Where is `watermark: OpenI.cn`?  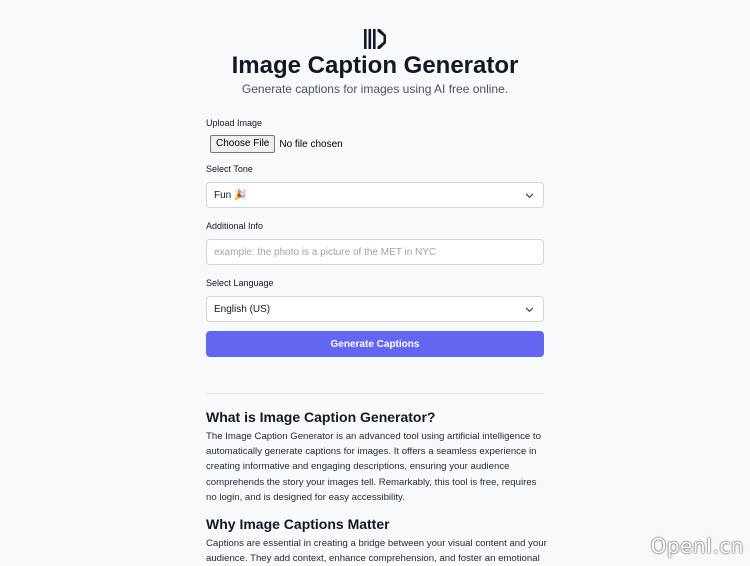
watermark: OpenI.cn is located at coordinates (697, 546).